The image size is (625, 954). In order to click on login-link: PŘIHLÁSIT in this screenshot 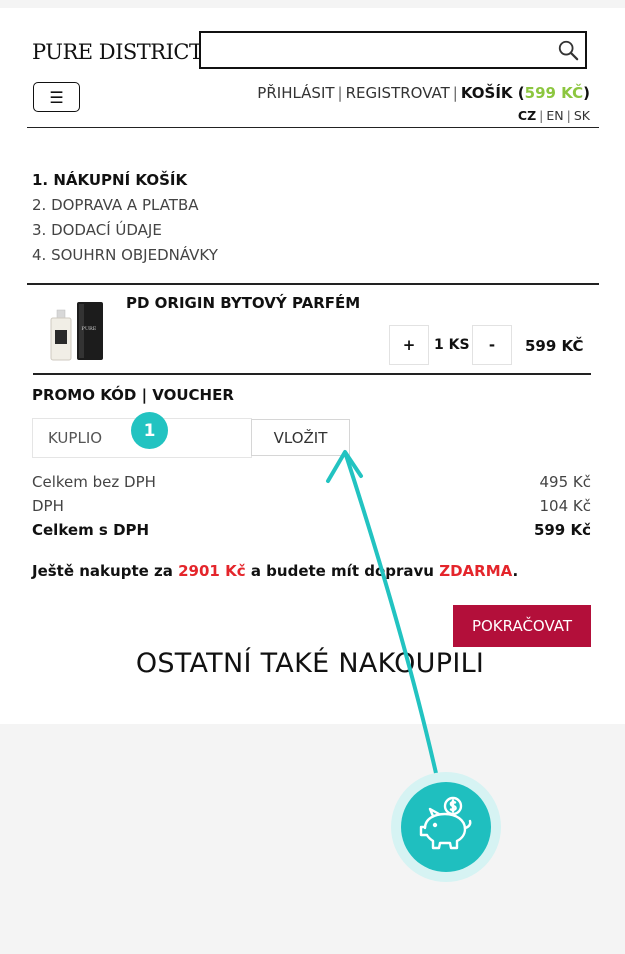, I will do `click(295, 93)`.